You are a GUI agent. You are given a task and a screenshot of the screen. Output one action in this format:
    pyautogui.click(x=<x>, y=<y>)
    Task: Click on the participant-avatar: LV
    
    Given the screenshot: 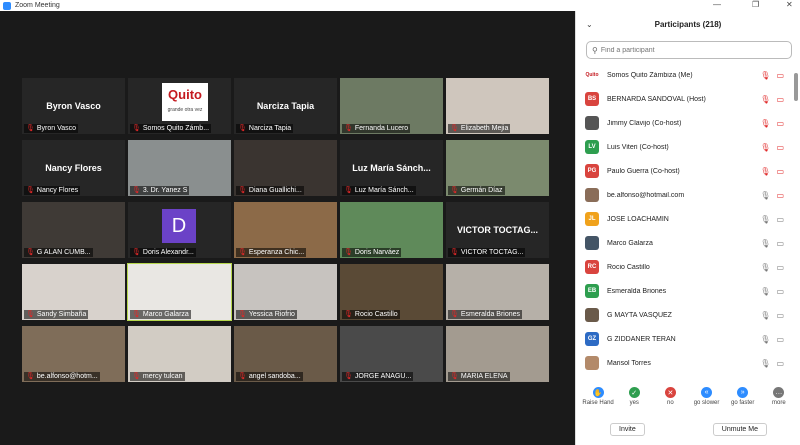 What is the action you would take?
    pyautogui.click(x=592, y=147)
    